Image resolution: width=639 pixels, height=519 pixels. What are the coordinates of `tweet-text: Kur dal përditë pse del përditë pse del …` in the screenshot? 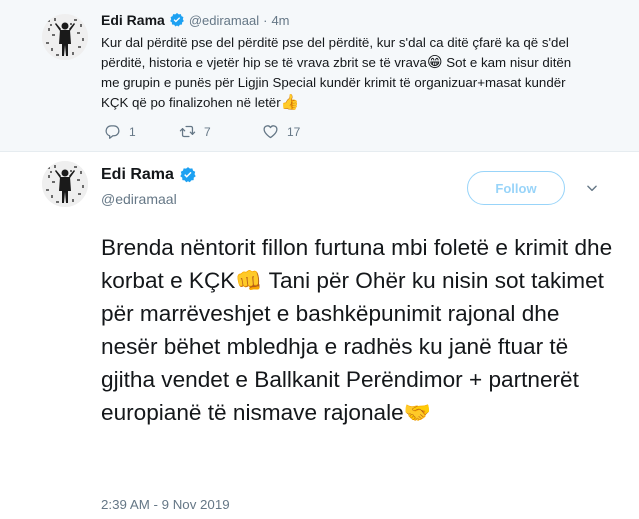 It's located at (361, 73).